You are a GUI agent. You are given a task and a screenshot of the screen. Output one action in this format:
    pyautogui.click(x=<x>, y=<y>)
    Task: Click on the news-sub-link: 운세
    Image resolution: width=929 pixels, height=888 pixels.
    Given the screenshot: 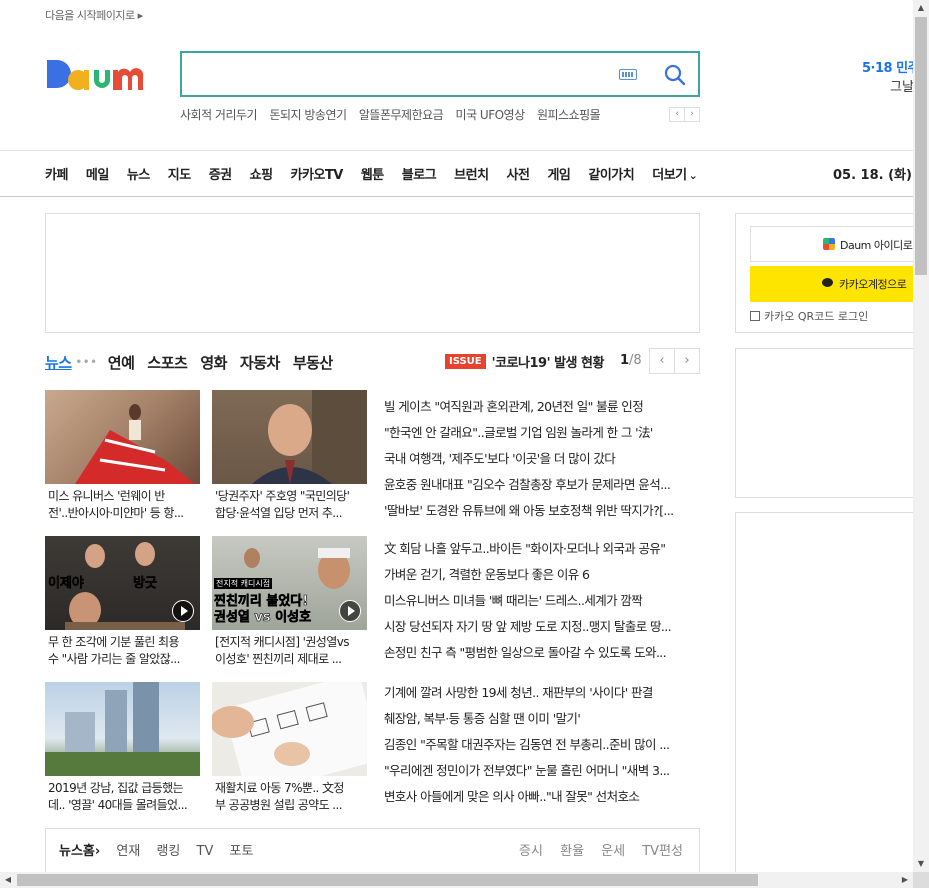 What is the action you would take?
    pyautogui.click(x=613, y=851)
    